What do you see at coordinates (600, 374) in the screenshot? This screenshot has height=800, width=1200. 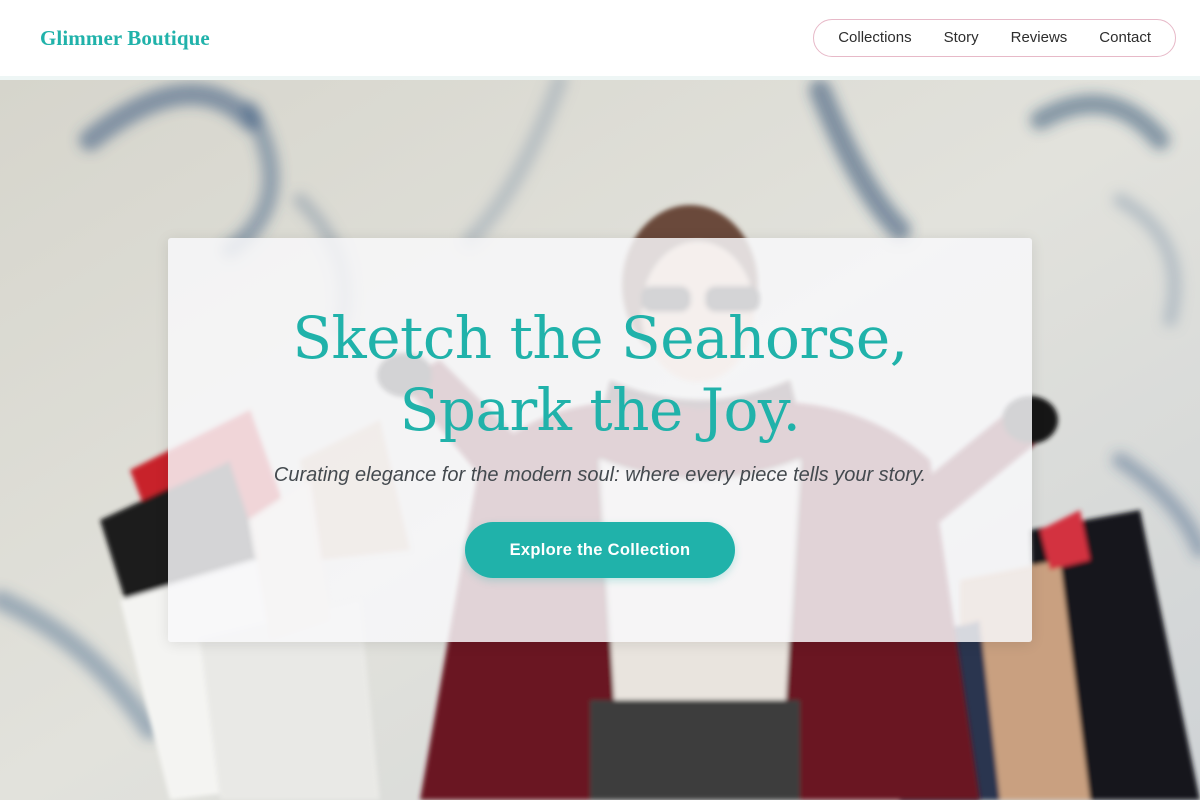 I see `hero-headline: Sketch the Seahorse, Spark the Joy.` at bounding box center [600, 374].